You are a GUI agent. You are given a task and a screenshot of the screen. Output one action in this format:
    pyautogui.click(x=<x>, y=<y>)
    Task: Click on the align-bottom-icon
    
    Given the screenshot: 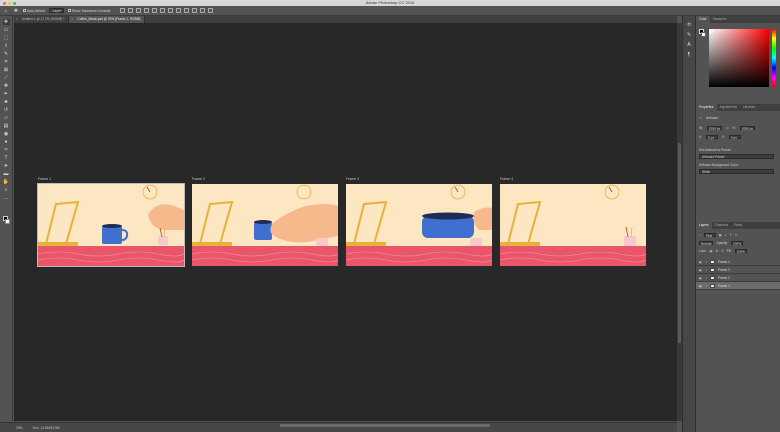 What is the action you would take?
    pyautogui.click(x=139, y=10)
    